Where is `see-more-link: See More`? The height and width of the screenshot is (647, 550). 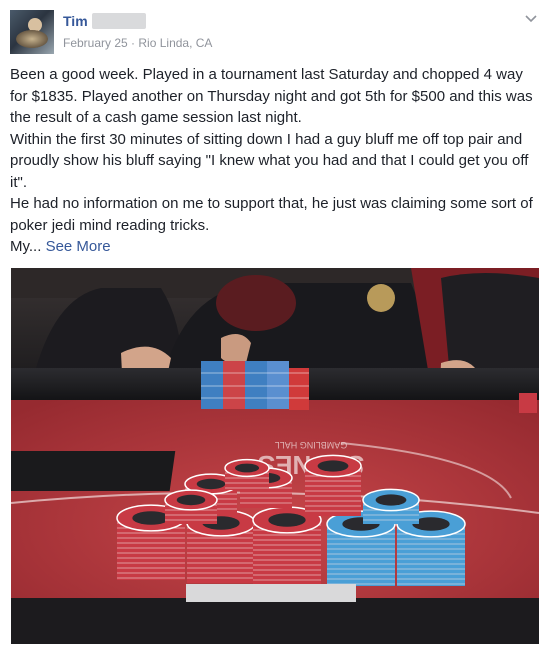
see-more-link: See More is located at coordinates (78, 246).